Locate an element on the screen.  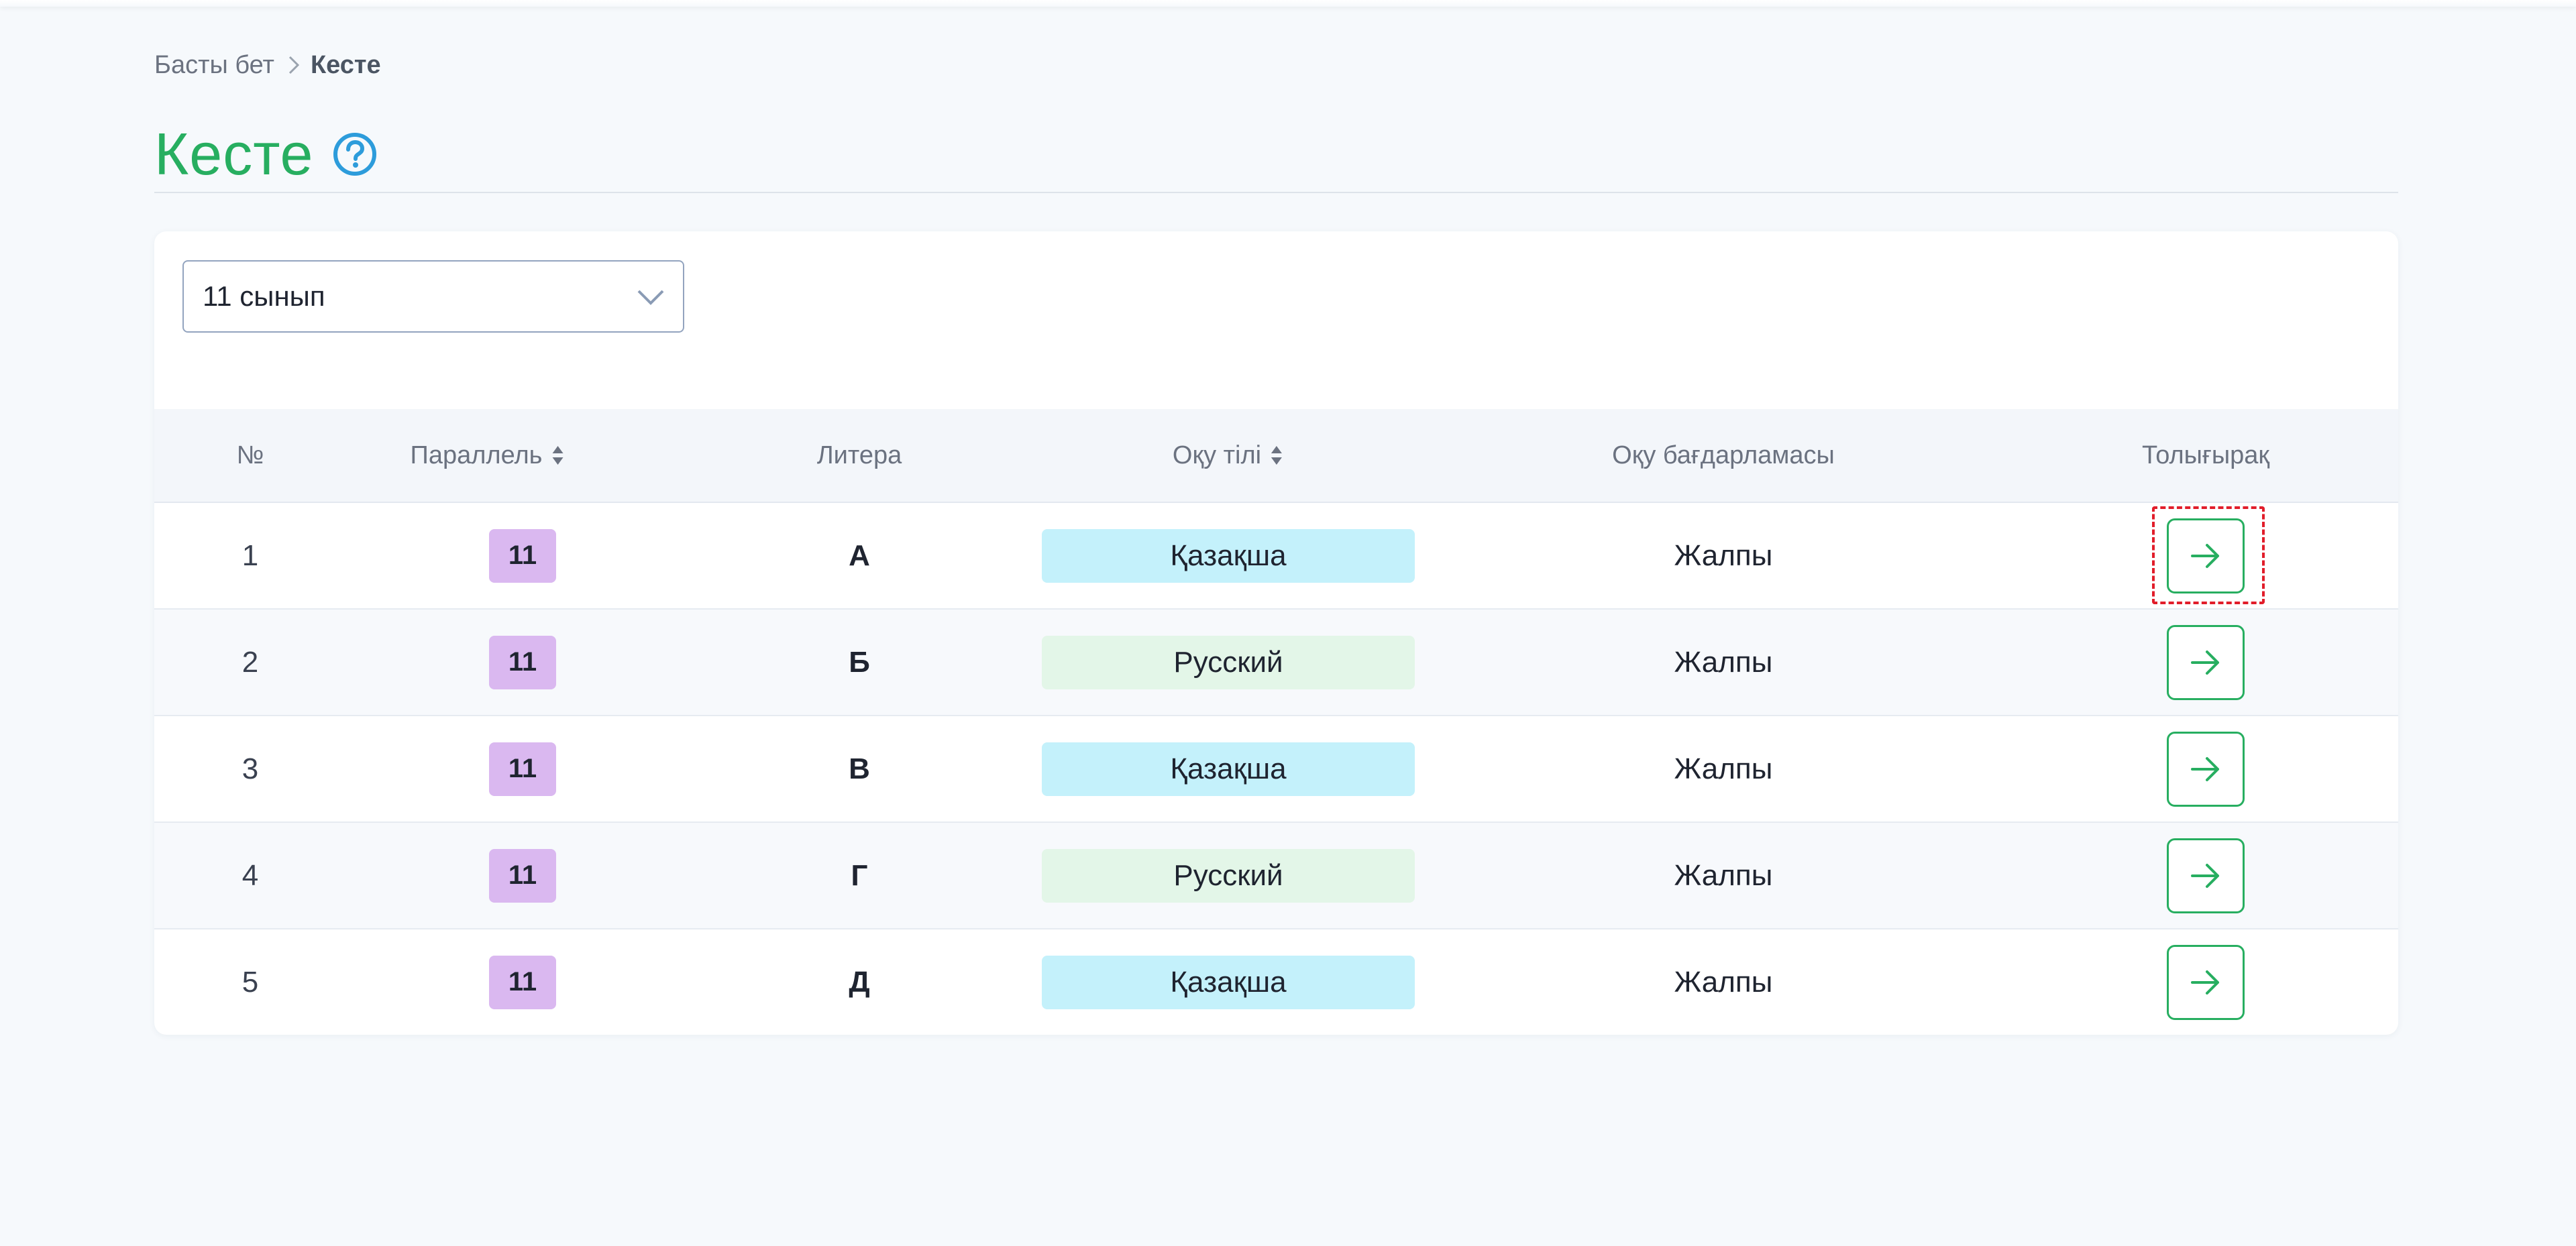
litera-value: Б is located at coordinates (859, 662).